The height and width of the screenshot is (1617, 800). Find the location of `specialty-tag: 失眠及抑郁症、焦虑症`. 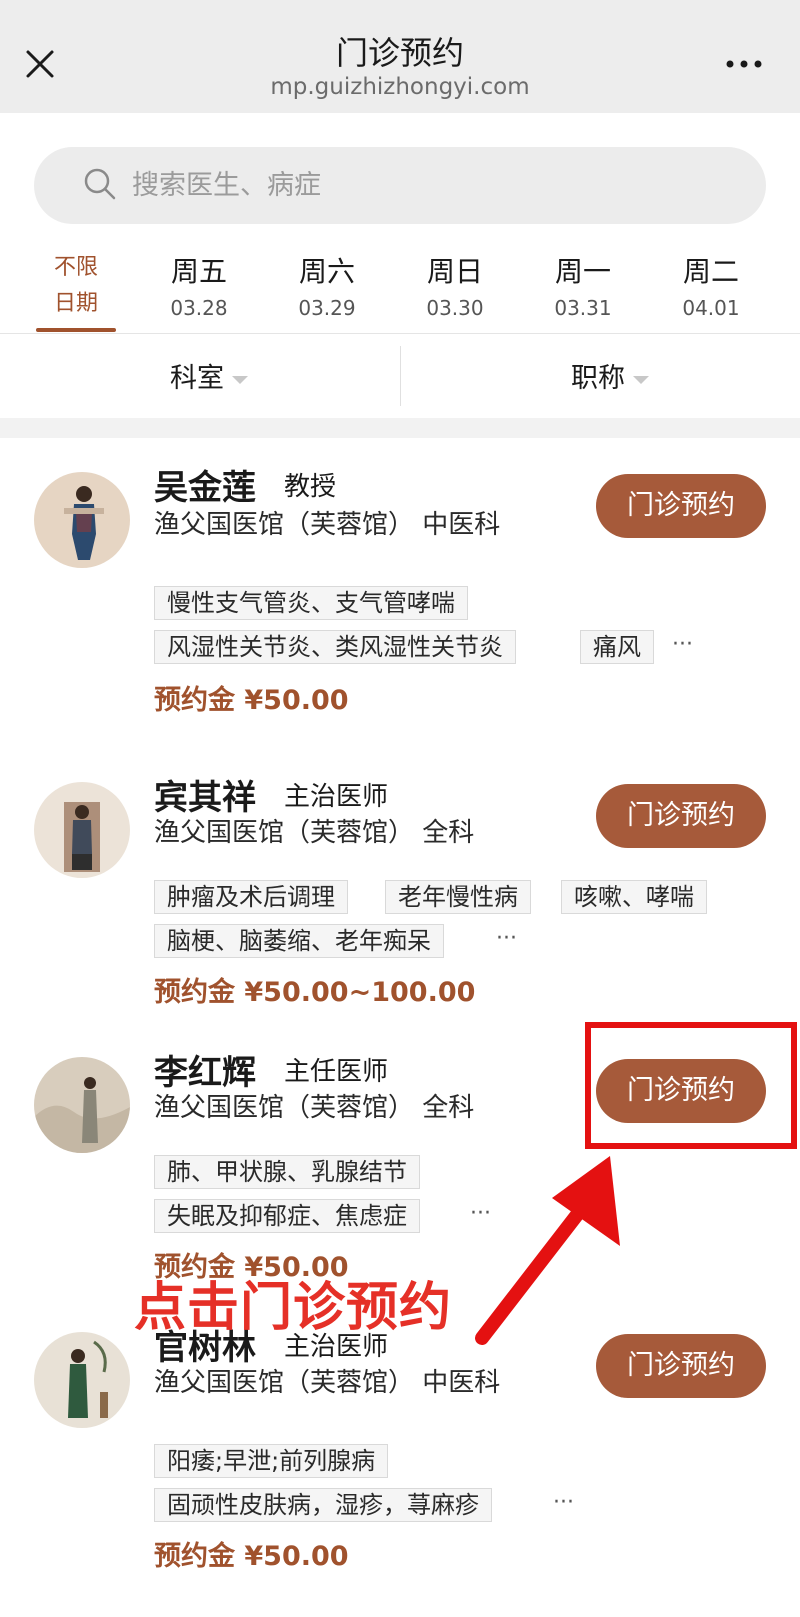

specialty-tag: 失眠及抑郁症、焦虑症 is located at coordinates (287, 1216).